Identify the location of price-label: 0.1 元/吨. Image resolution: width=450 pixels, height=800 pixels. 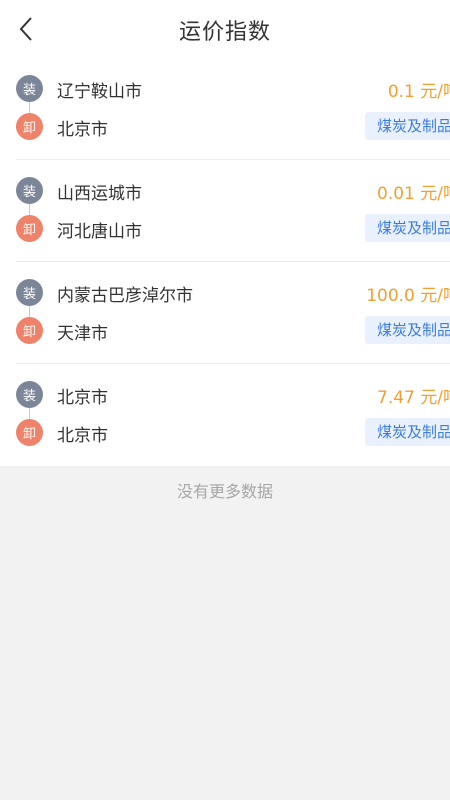
(418, 92).